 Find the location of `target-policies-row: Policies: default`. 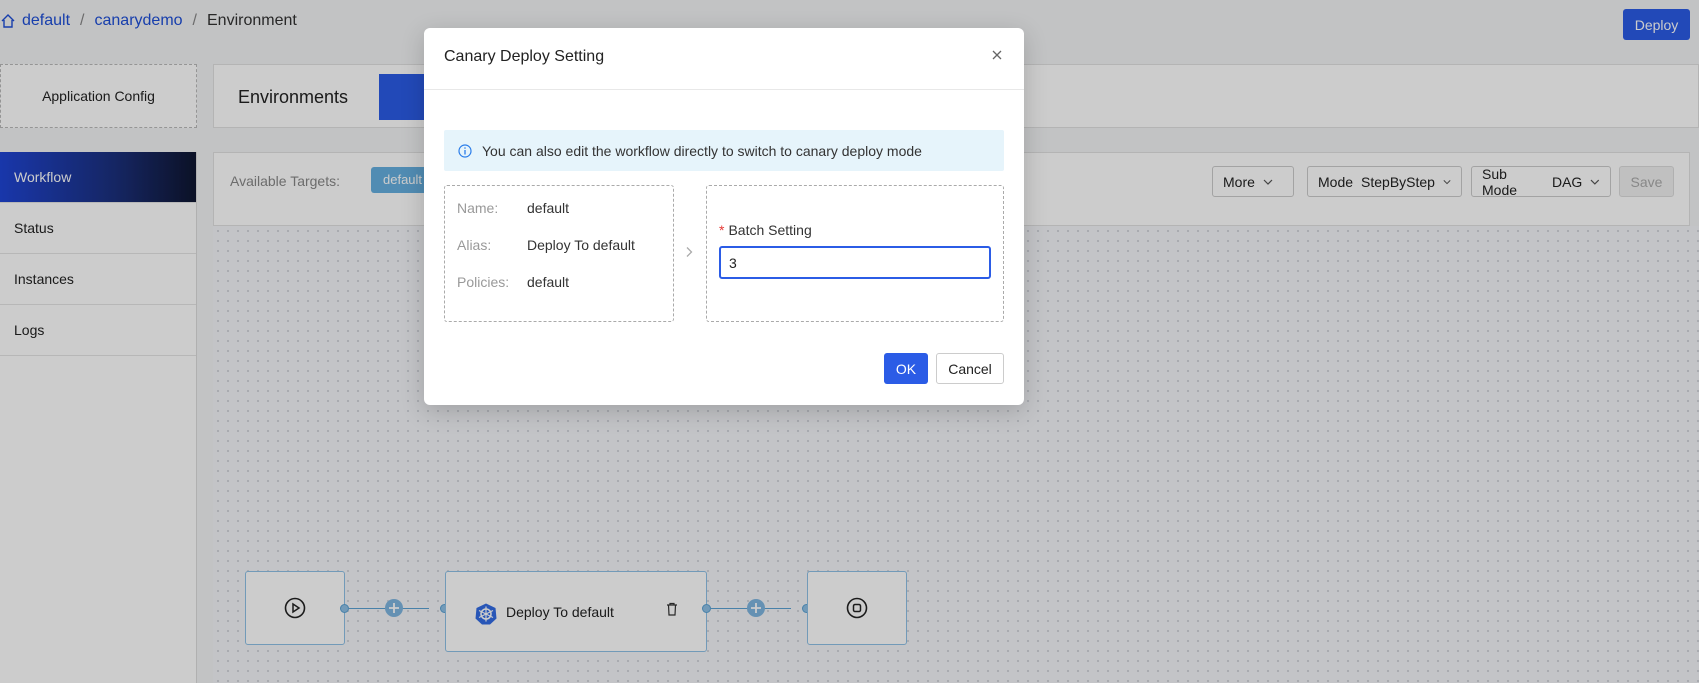

target-policies-row: Policies: default is located at coordinates (513, 282).